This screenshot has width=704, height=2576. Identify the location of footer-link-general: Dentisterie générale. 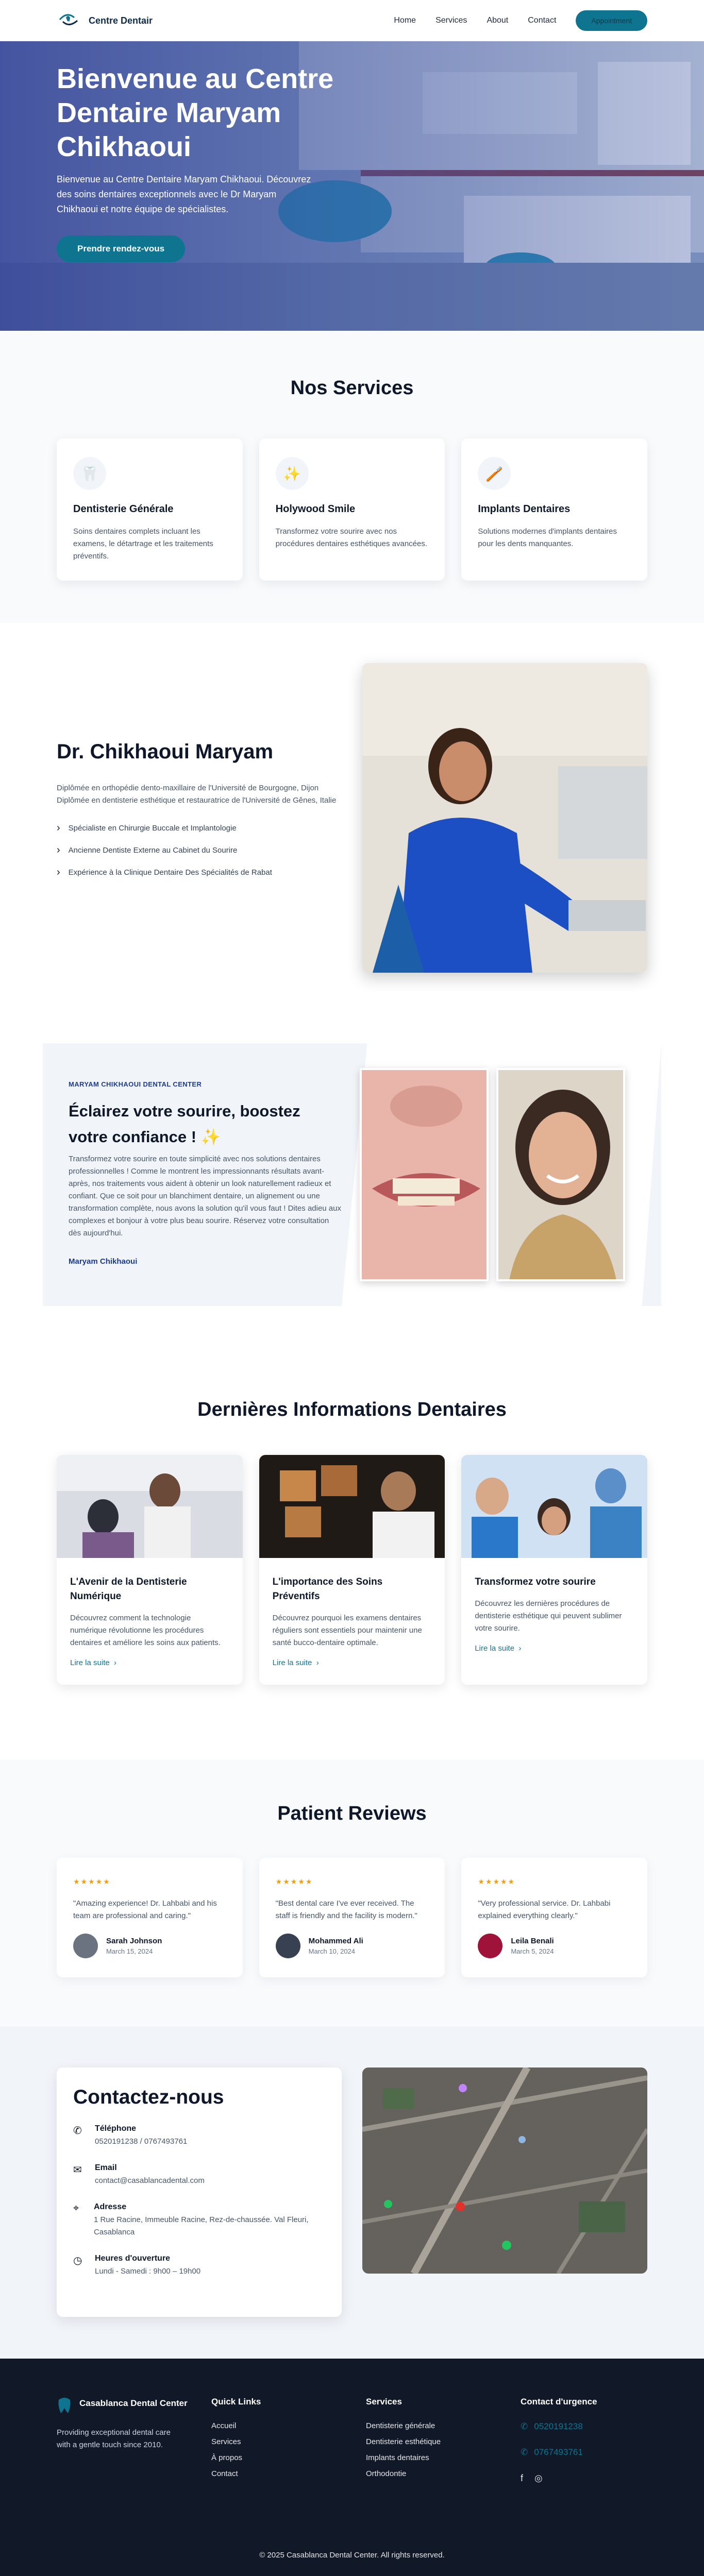
(444, 2425).